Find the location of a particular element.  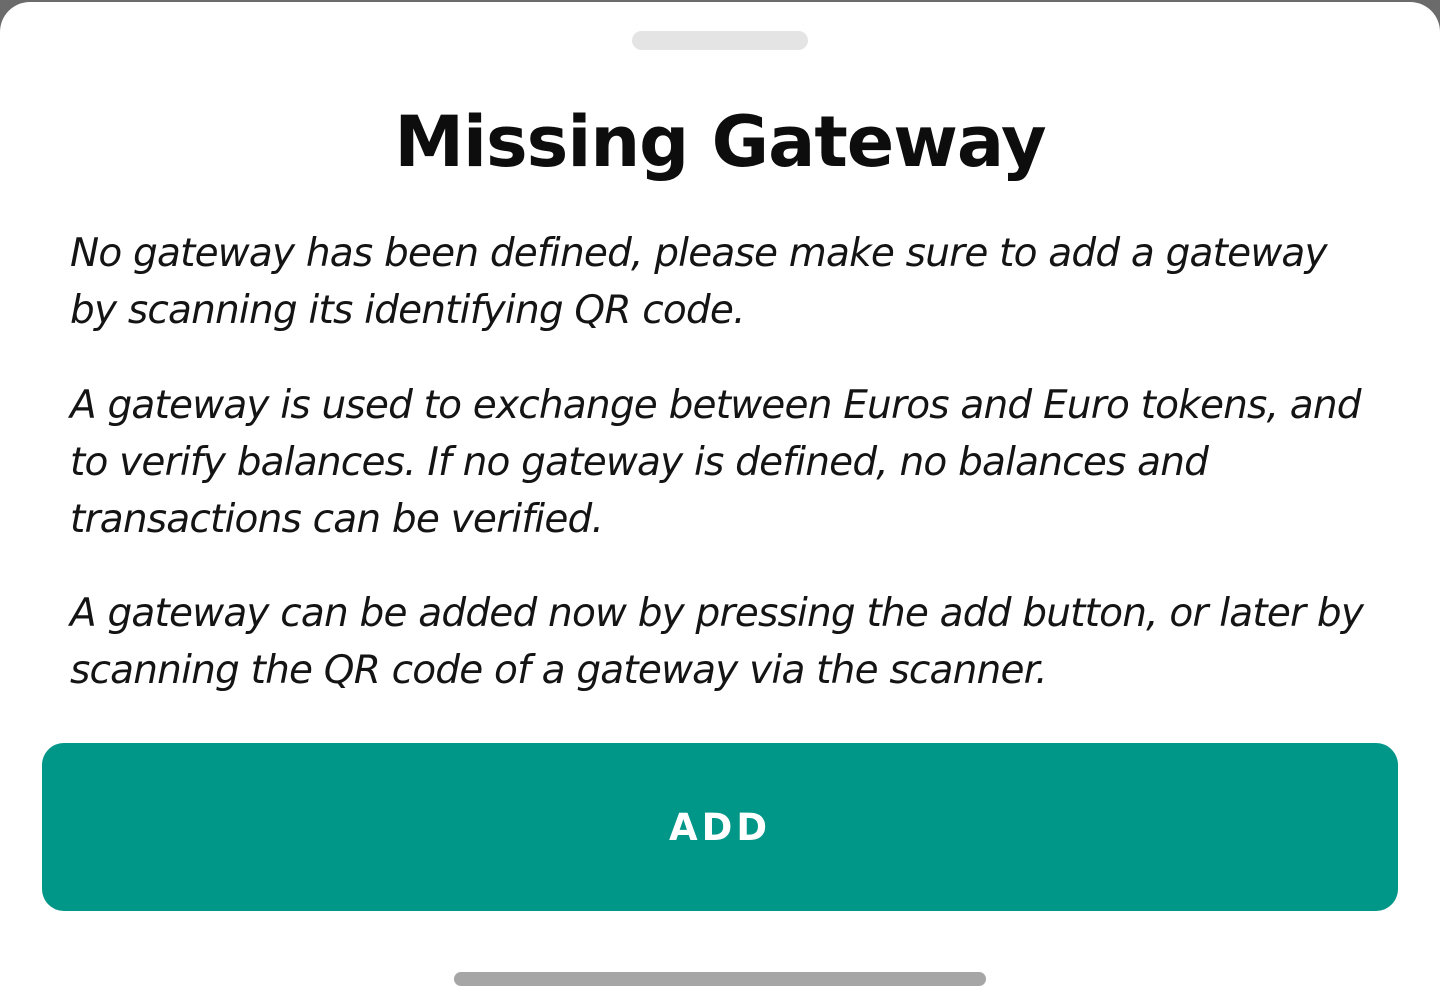

dialog-title: Missing Gateway is located at coordinates (720, 142).